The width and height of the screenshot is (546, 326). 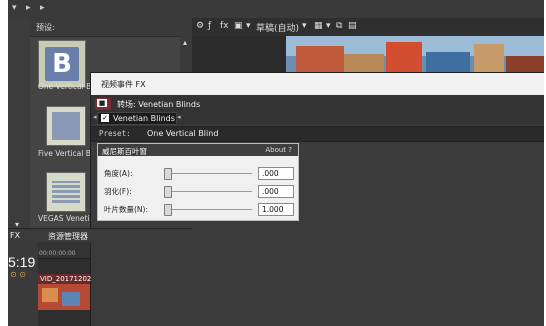 I want to click on timeline-ruler: 00:00:00:00, so click(x=64, y=250).